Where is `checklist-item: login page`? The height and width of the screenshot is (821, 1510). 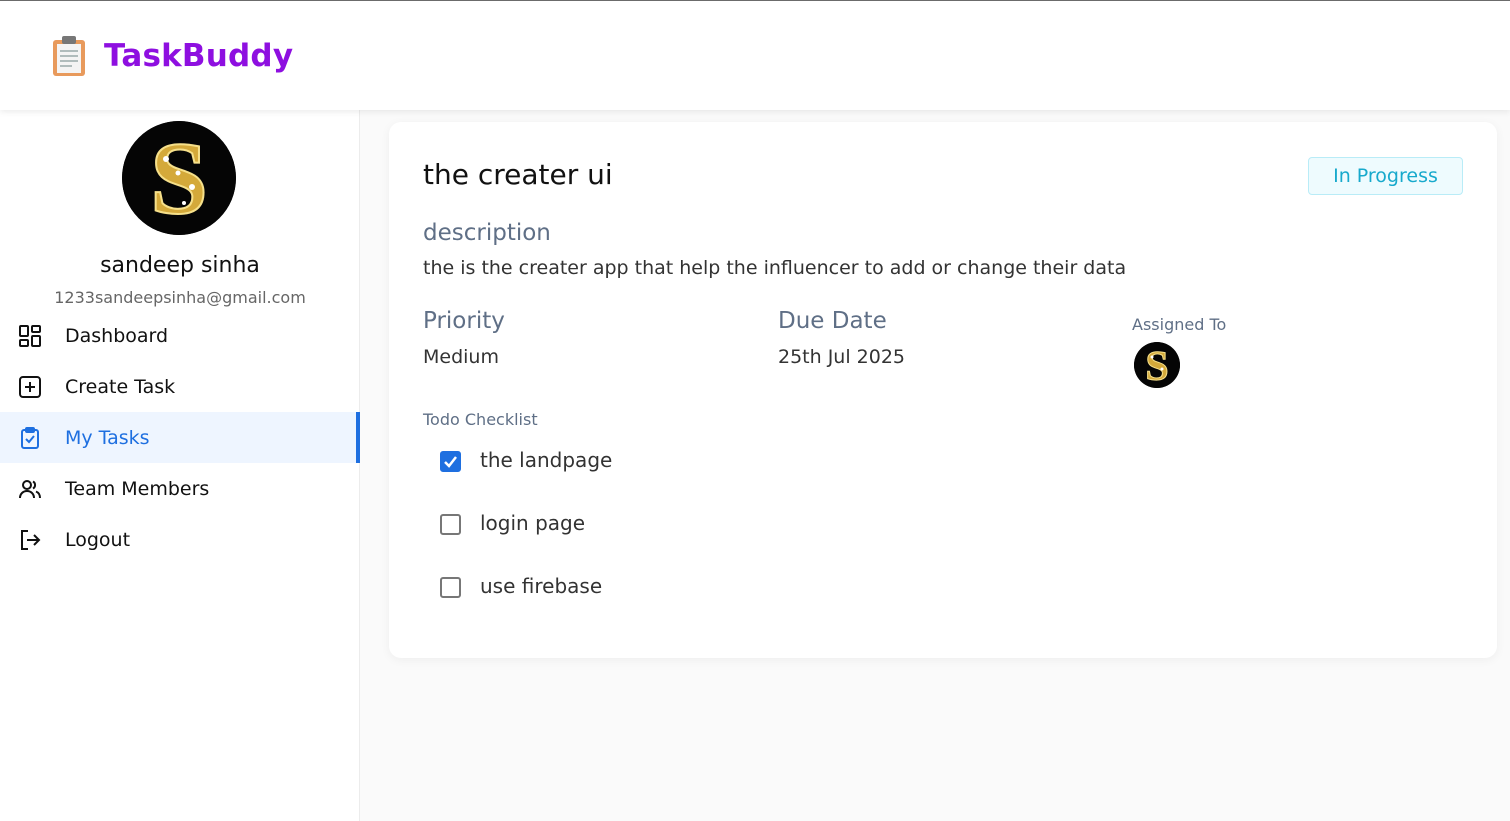
checklist-item: login page is located at coordinates (526, 542).